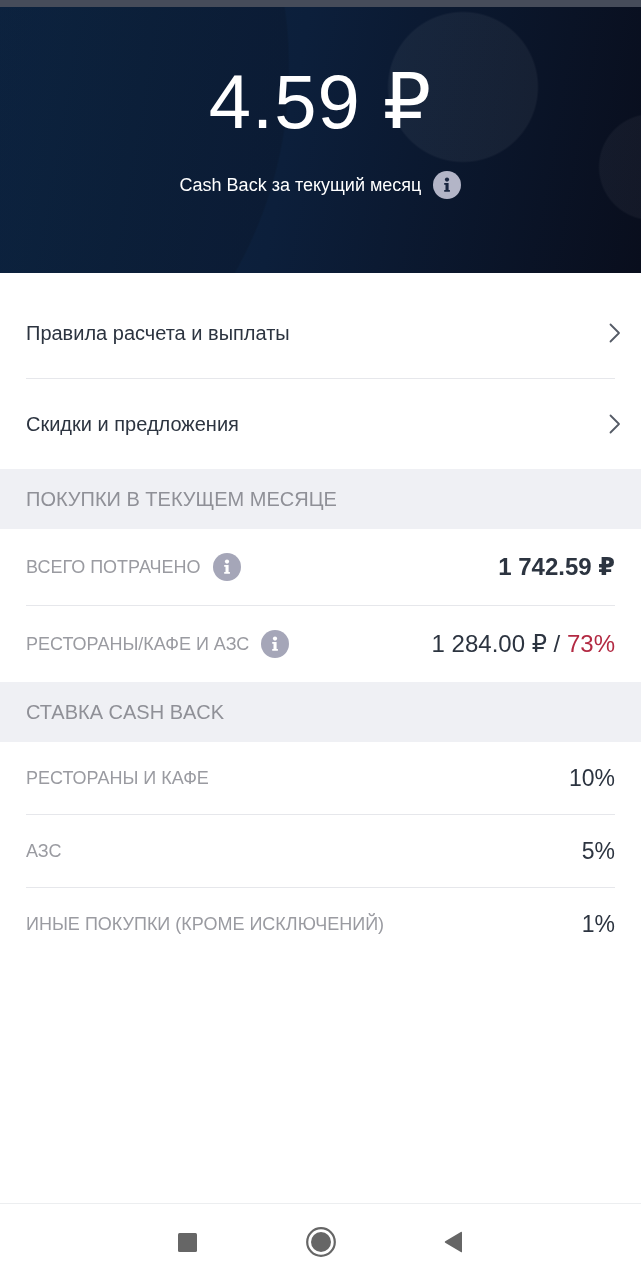 This screenshot has height=1280, width=641. Describe the element at coordinates (205, 924) in the screenshot. I see `row-label: ИНЫЕ ПОКУПКИ (КРОМЕ ИСКЛЮЧЕНИЙ)` at that location.